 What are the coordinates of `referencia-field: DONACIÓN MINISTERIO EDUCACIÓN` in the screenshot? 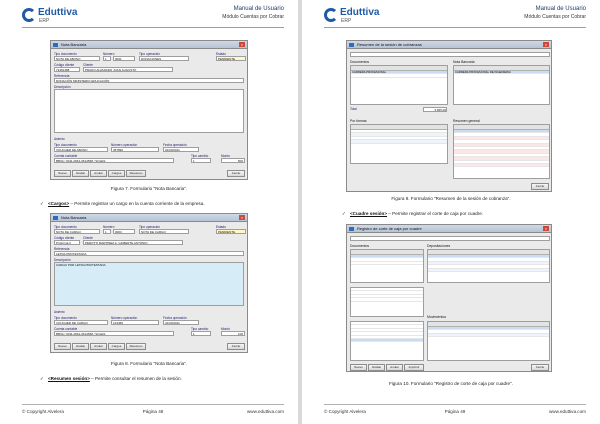 It's located at (149, 80).